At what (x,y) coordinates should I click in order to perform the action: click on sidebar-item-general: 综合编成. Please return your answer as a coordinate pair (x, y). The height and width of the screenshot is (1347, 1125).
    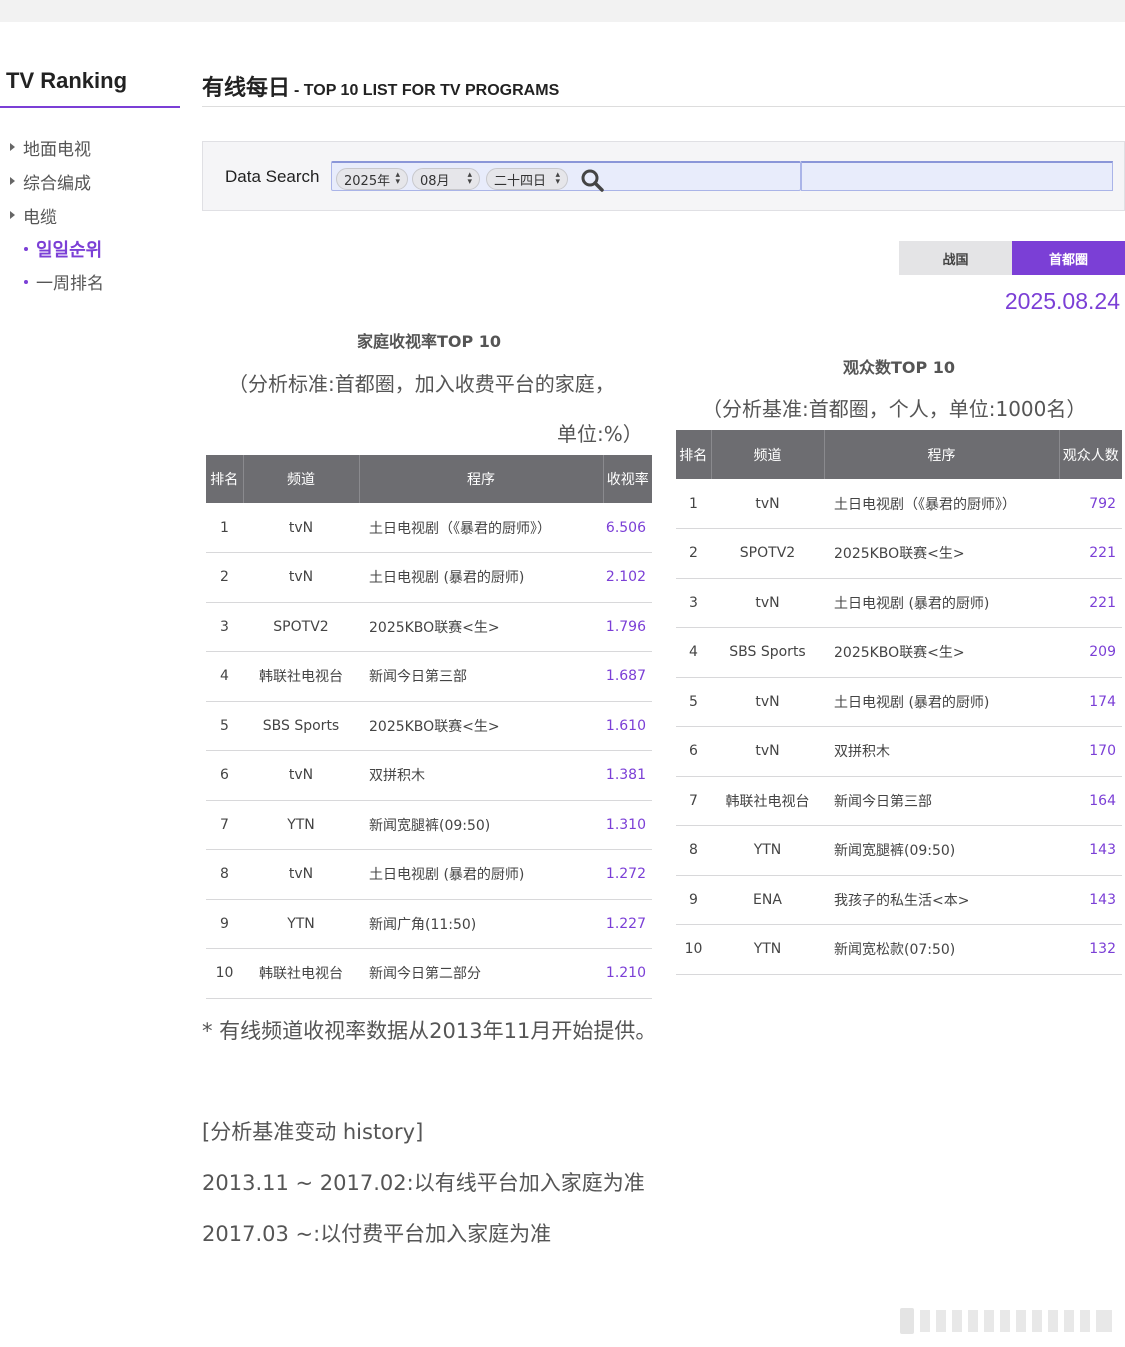
    Looking at the image, I should click on (90, 181).